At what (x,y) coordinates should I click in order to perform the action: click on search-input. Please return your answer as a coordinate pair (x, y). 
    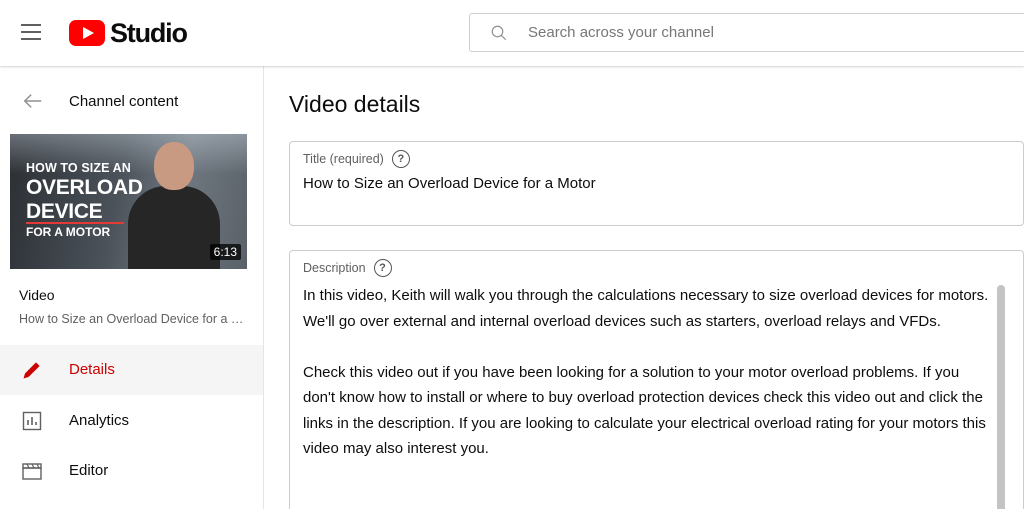
    Looking at the image, I should click on (768, 32).